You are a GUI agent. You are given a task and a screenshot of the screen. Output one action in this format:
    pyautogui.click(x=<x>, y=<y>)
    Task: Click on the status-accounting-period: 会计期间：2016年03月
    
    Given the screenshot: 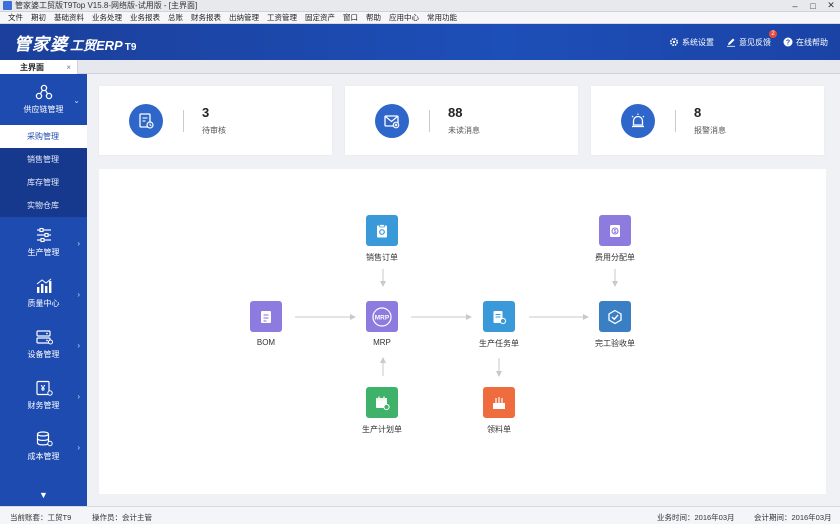 What is the action you would take?
    pyautogui.click(x=793, y=517)
    